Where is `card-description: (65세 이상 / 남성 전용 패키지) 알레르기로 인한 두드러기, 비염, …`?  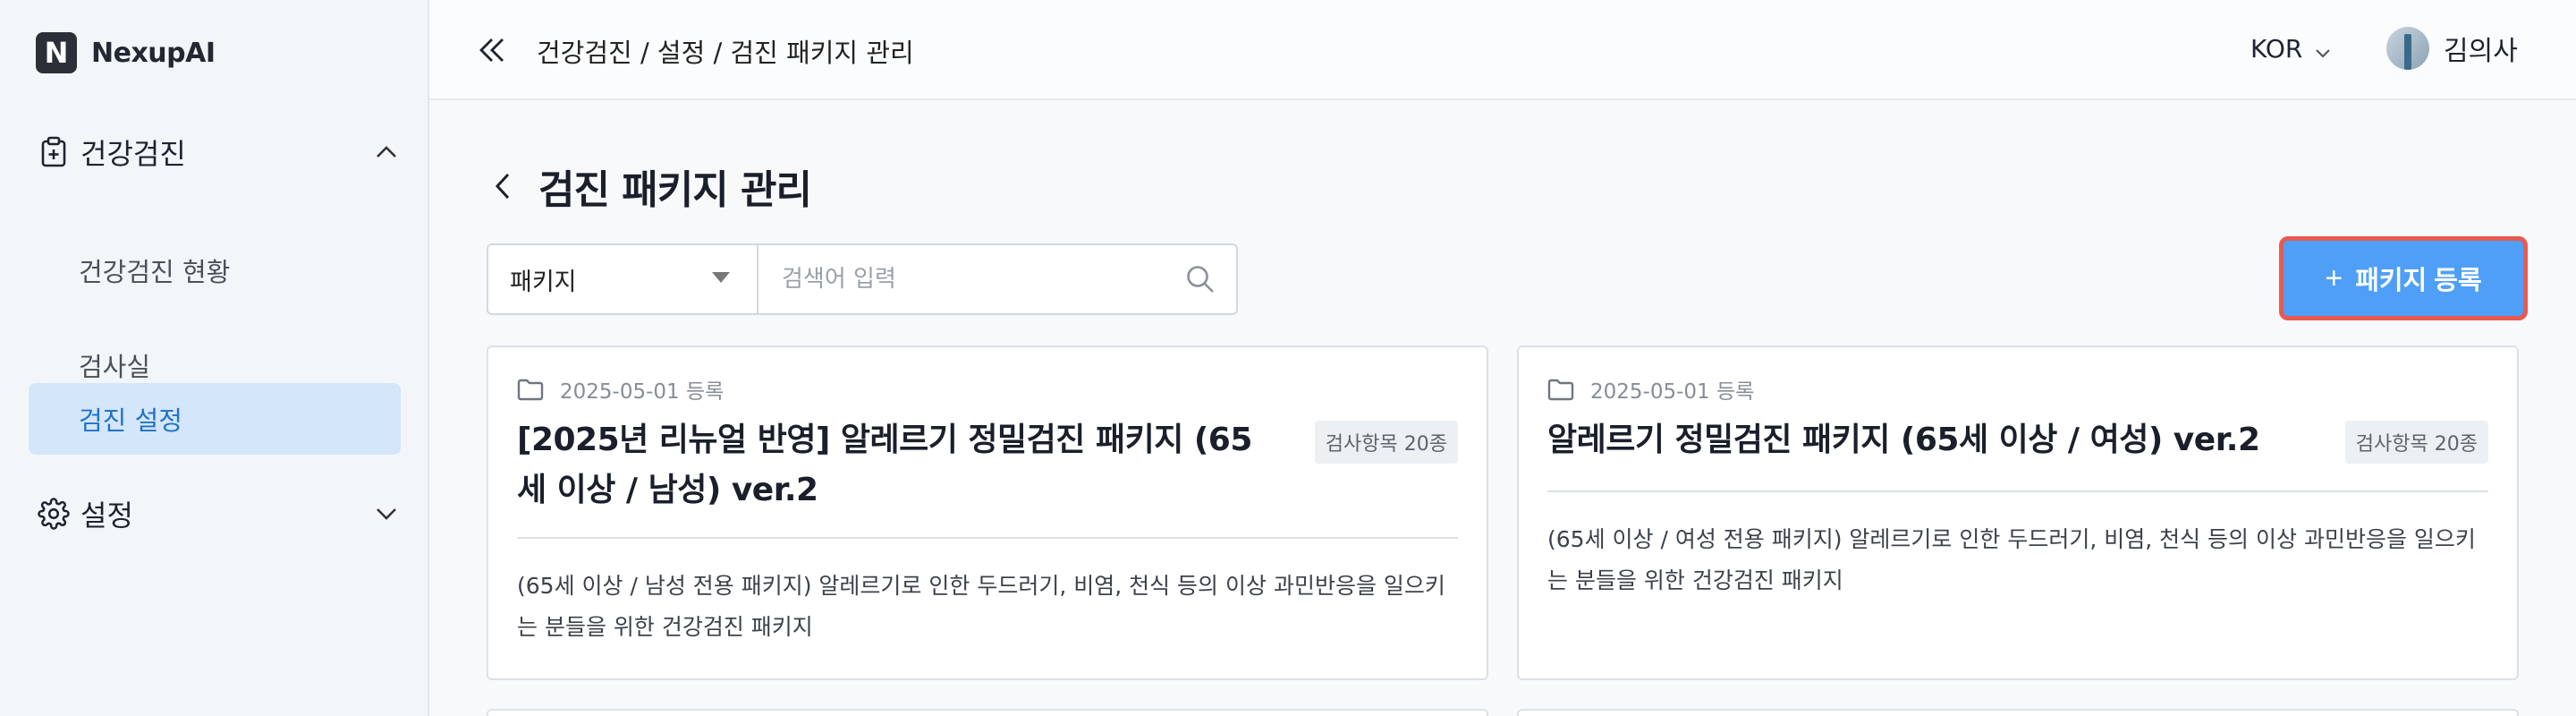 card-description: (65세 이상 / 남성 전용 패키지) 알레르기로 인한 두드러기, 비염, … is located at coordinates (981, 606).